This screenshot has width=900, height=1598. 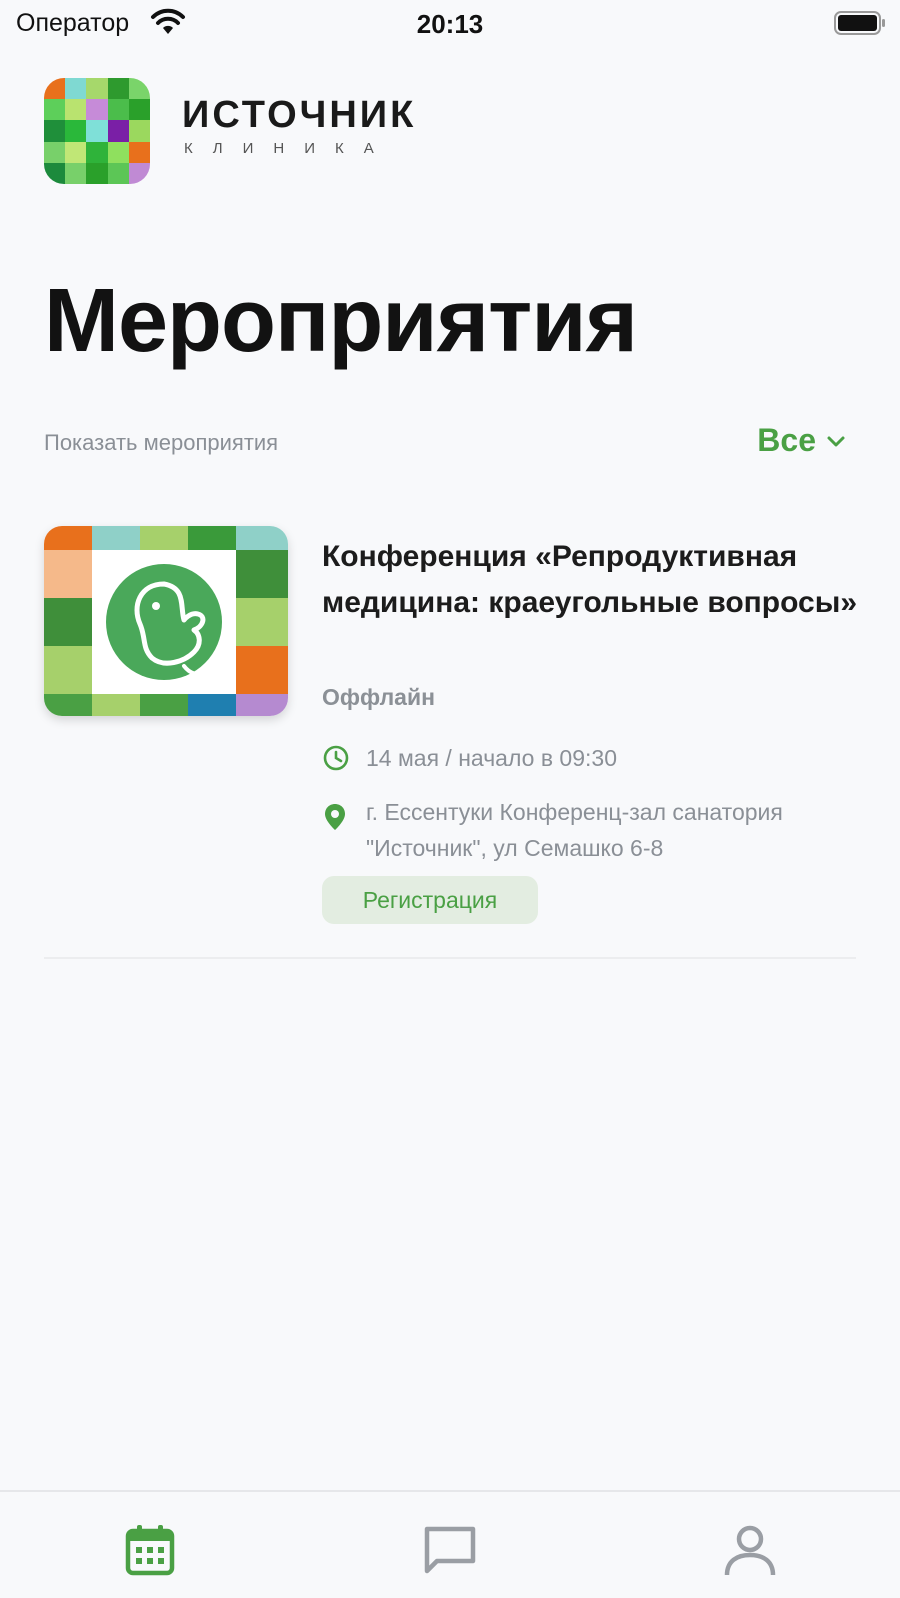 What do you see at coordinates (336, 758) in the screenshot?
I see `clock-icon` at bounding box center [336, 758].